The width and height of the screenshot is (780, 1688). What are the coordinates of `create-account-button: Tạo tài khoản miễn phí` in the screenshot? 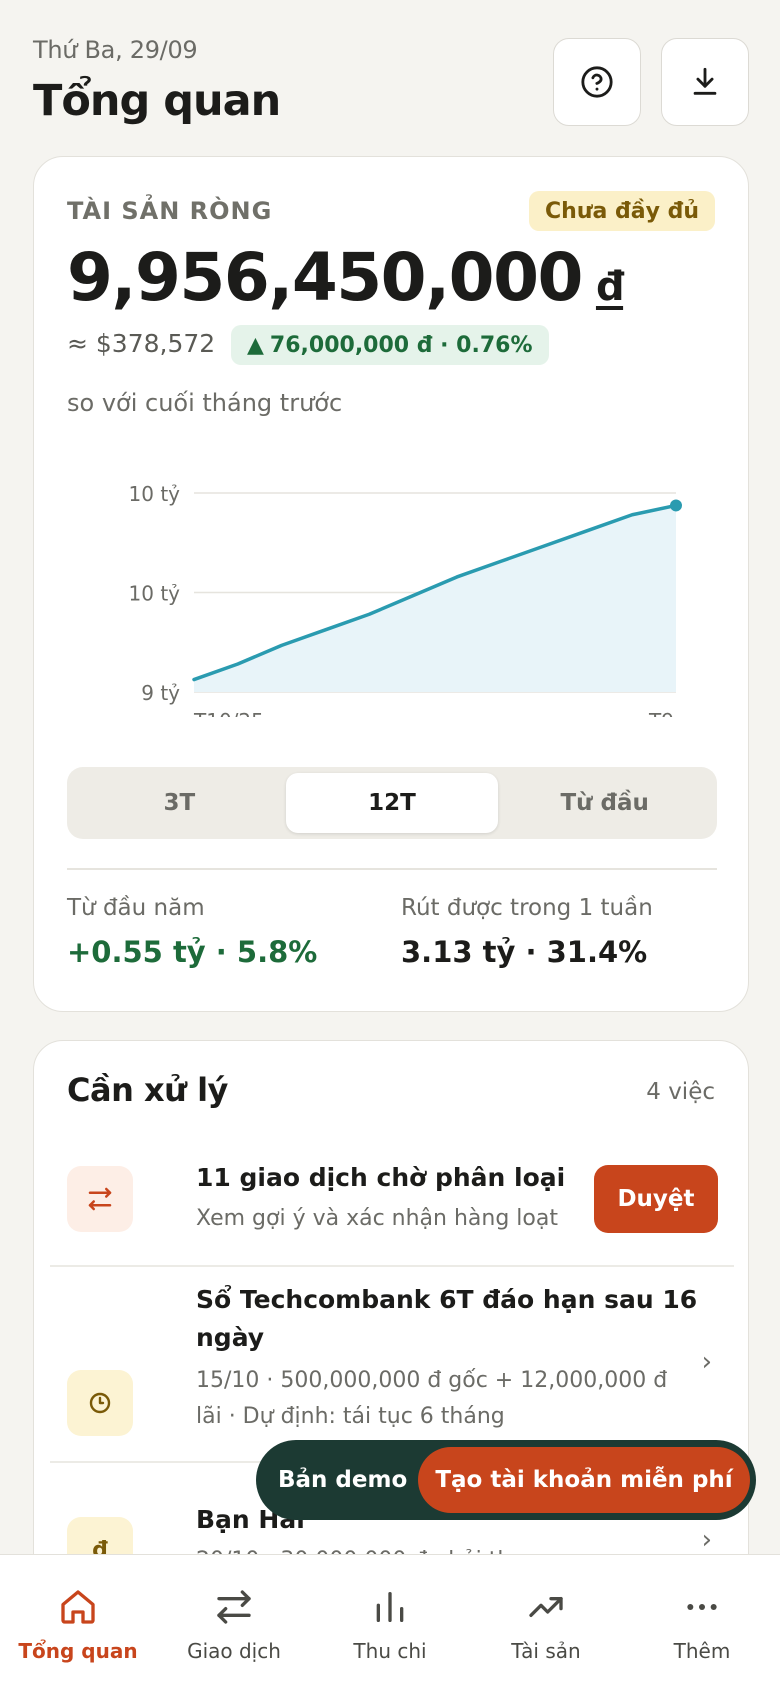 It's located at (584, 1480).